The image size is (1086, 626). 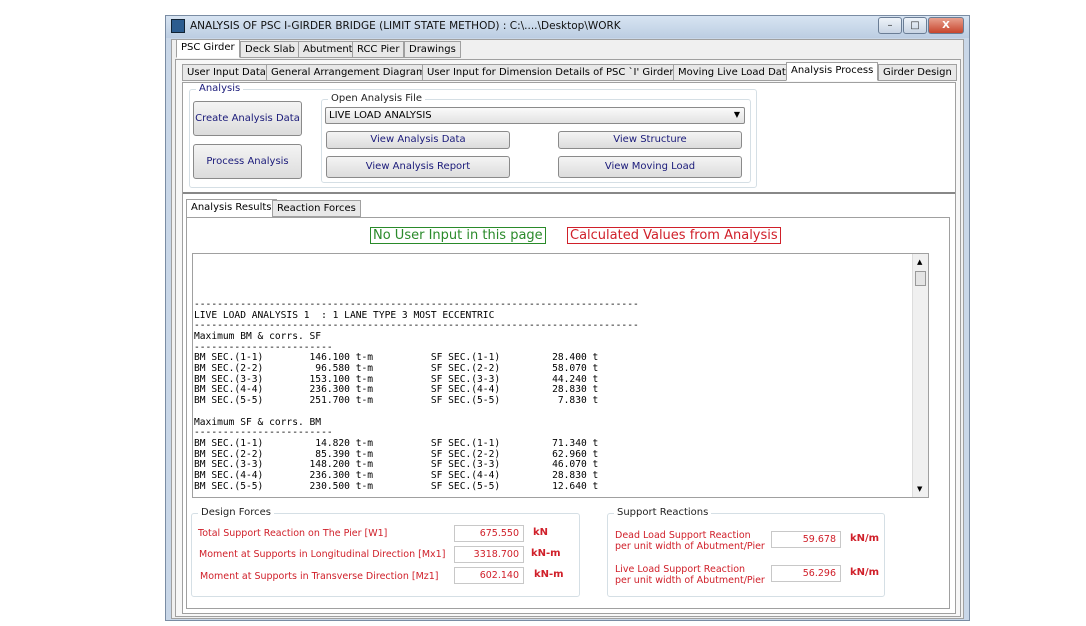 I want to click on tab-analysis-process: Analysis Process, so click(x=832, y=71).